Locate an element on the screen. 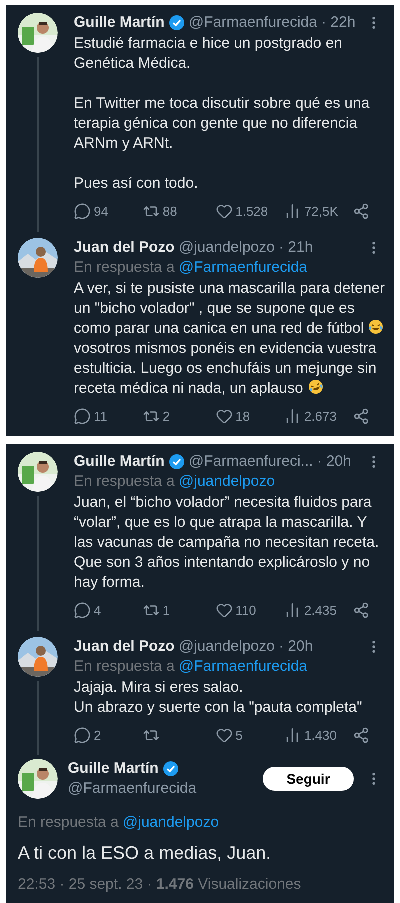 Image resolution: width=400 pixels, height=903 pixels. stat-count: 1.528 is located at coordinates (252, 212).